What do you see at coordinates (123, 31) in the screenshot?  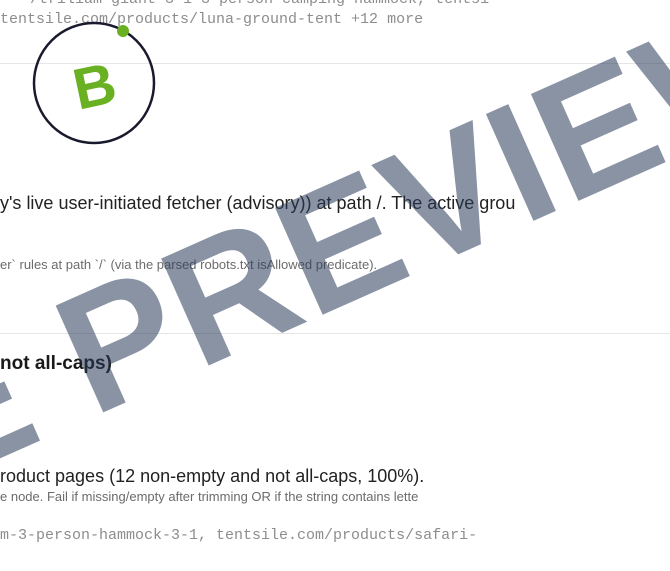 I see `logo-accent-dot` at bounding box center [123, 31].